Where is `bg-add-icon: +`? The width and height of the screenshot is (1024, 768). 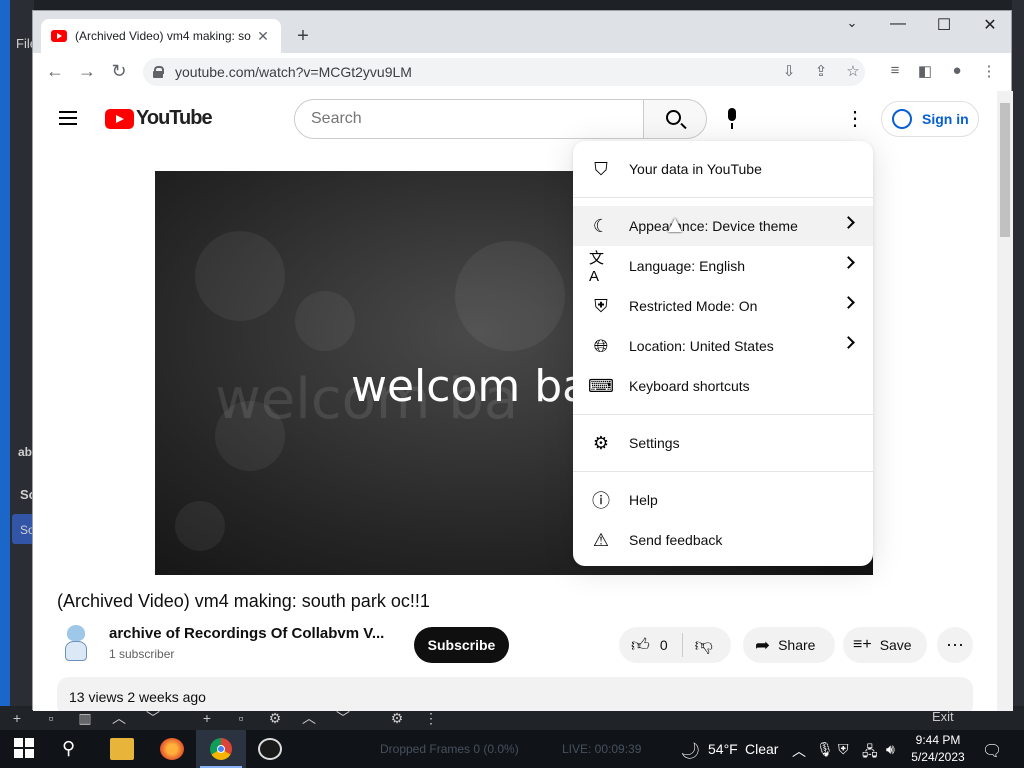
bg-add-icon: + is located at coordinates (17, 718).